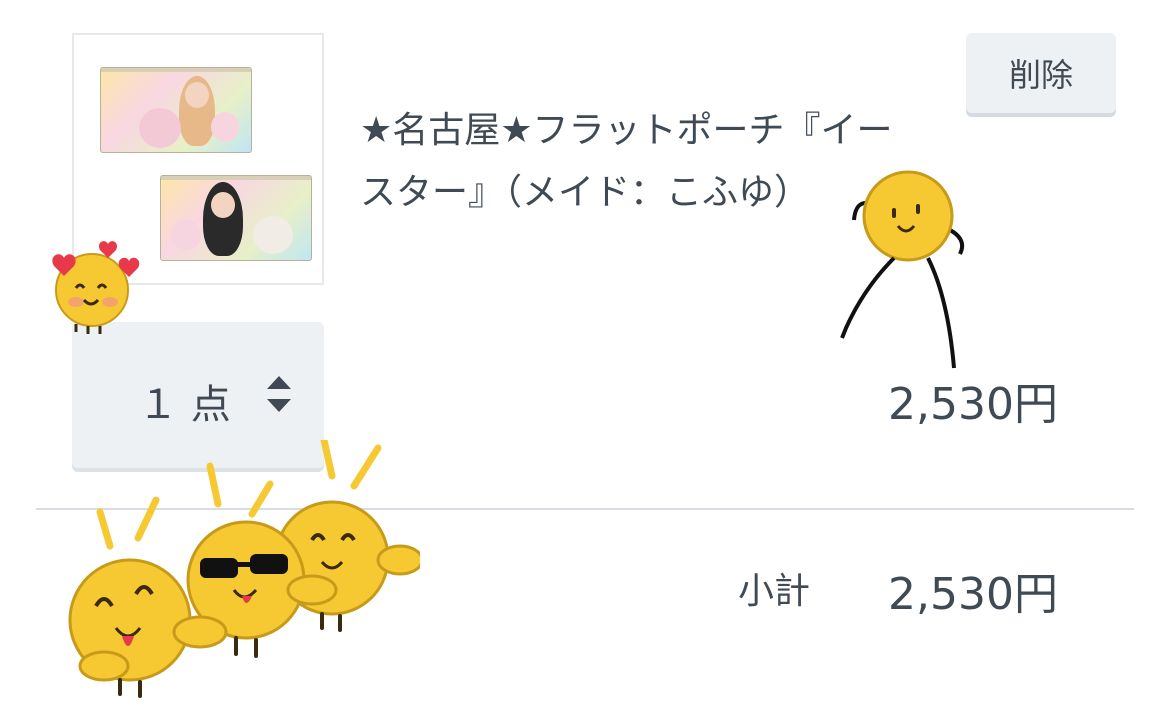 The image size is (1170, 724). What do you see at coordinates (279, 394) in the screenshot?
I see `up-down-arrows-icon` at bounding box center [279, 394].